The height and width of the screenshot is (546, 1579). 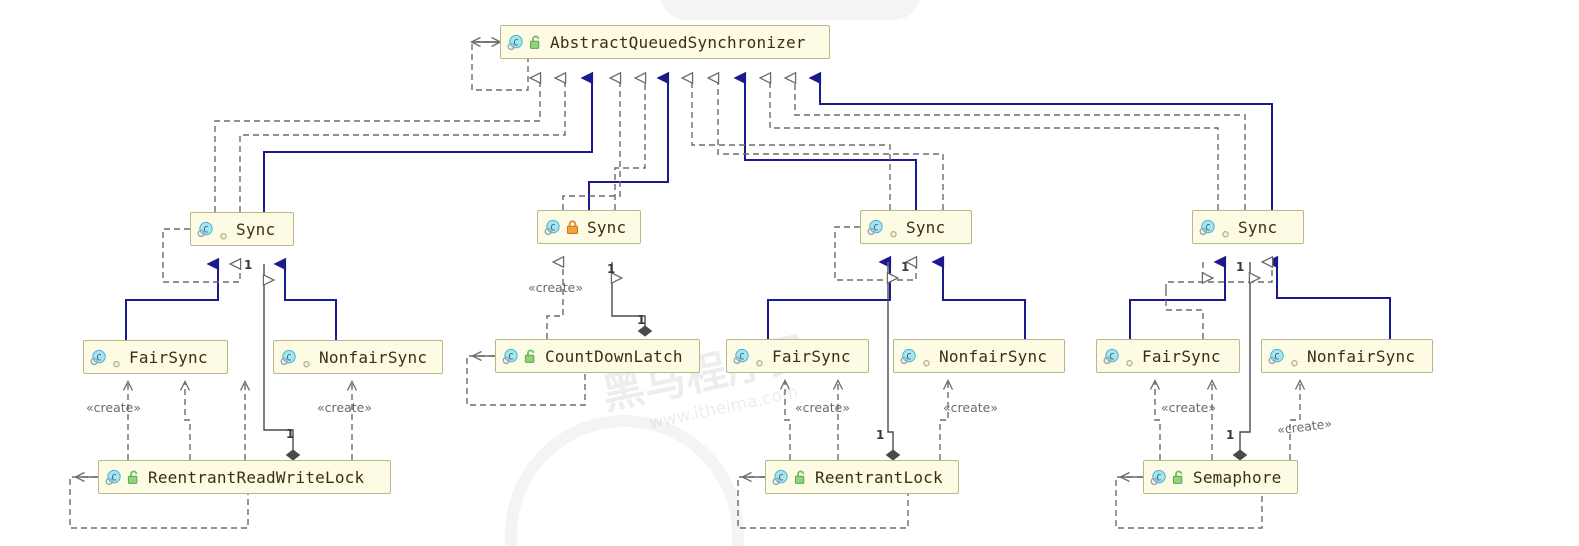 I want to click on class-node-sync_rrwl: C Sync, so click(x=242, y=229).